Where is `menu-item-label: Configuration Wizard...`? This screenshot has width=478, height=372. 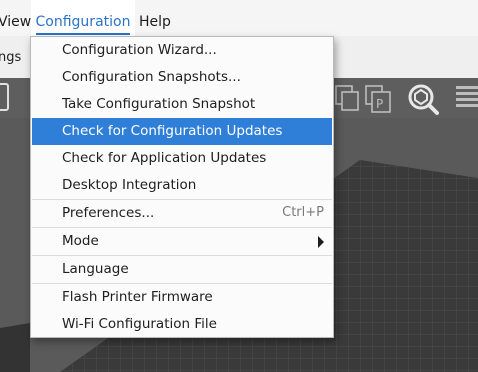
menu-item-label: Configuration Wizard... is located at coordinates (139, 50).